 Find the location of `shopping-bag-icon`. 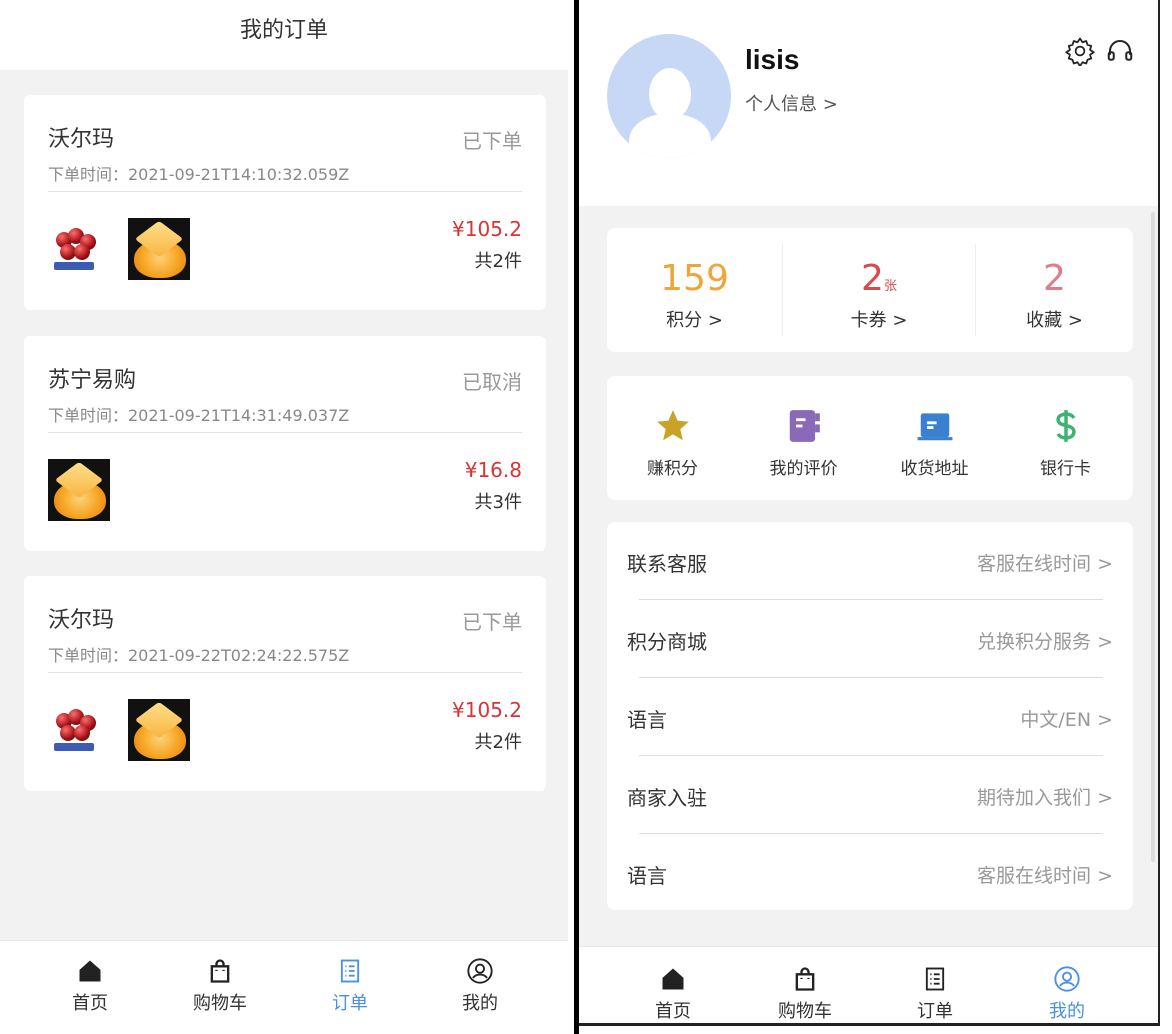

shopping-bag-icon is located at coordinates (805, 979).